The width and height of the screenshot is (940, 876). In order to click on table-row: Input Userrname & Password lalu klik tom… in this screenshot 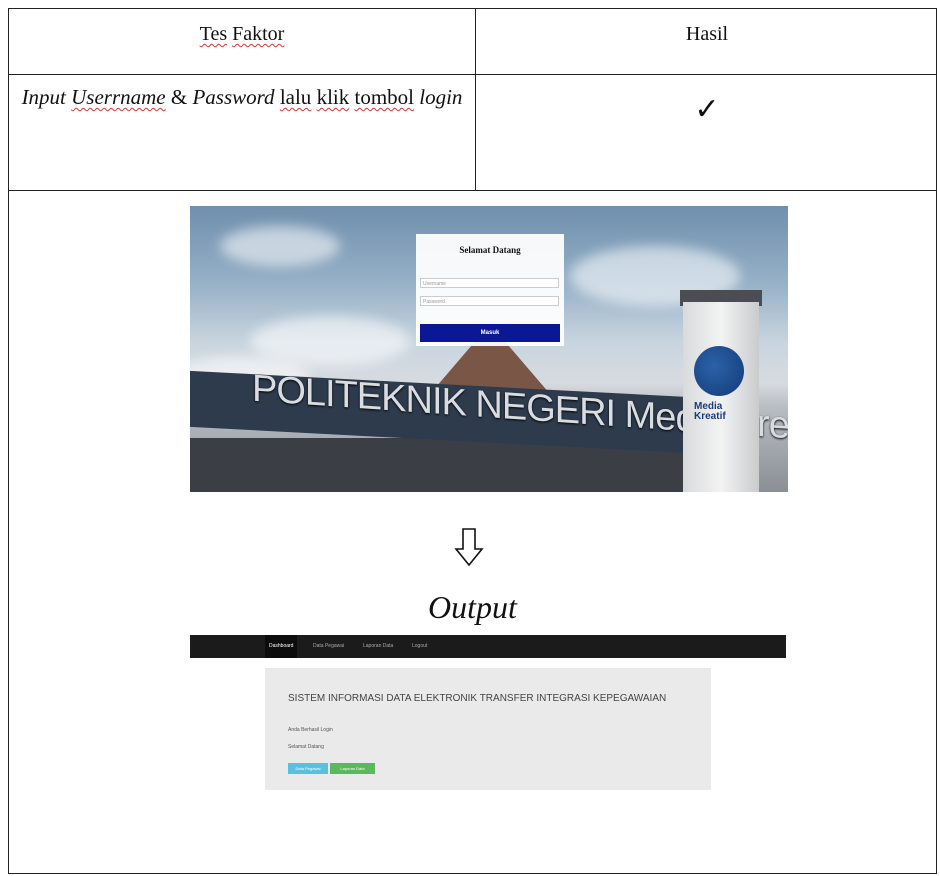, I will do `click(472, 133)`.